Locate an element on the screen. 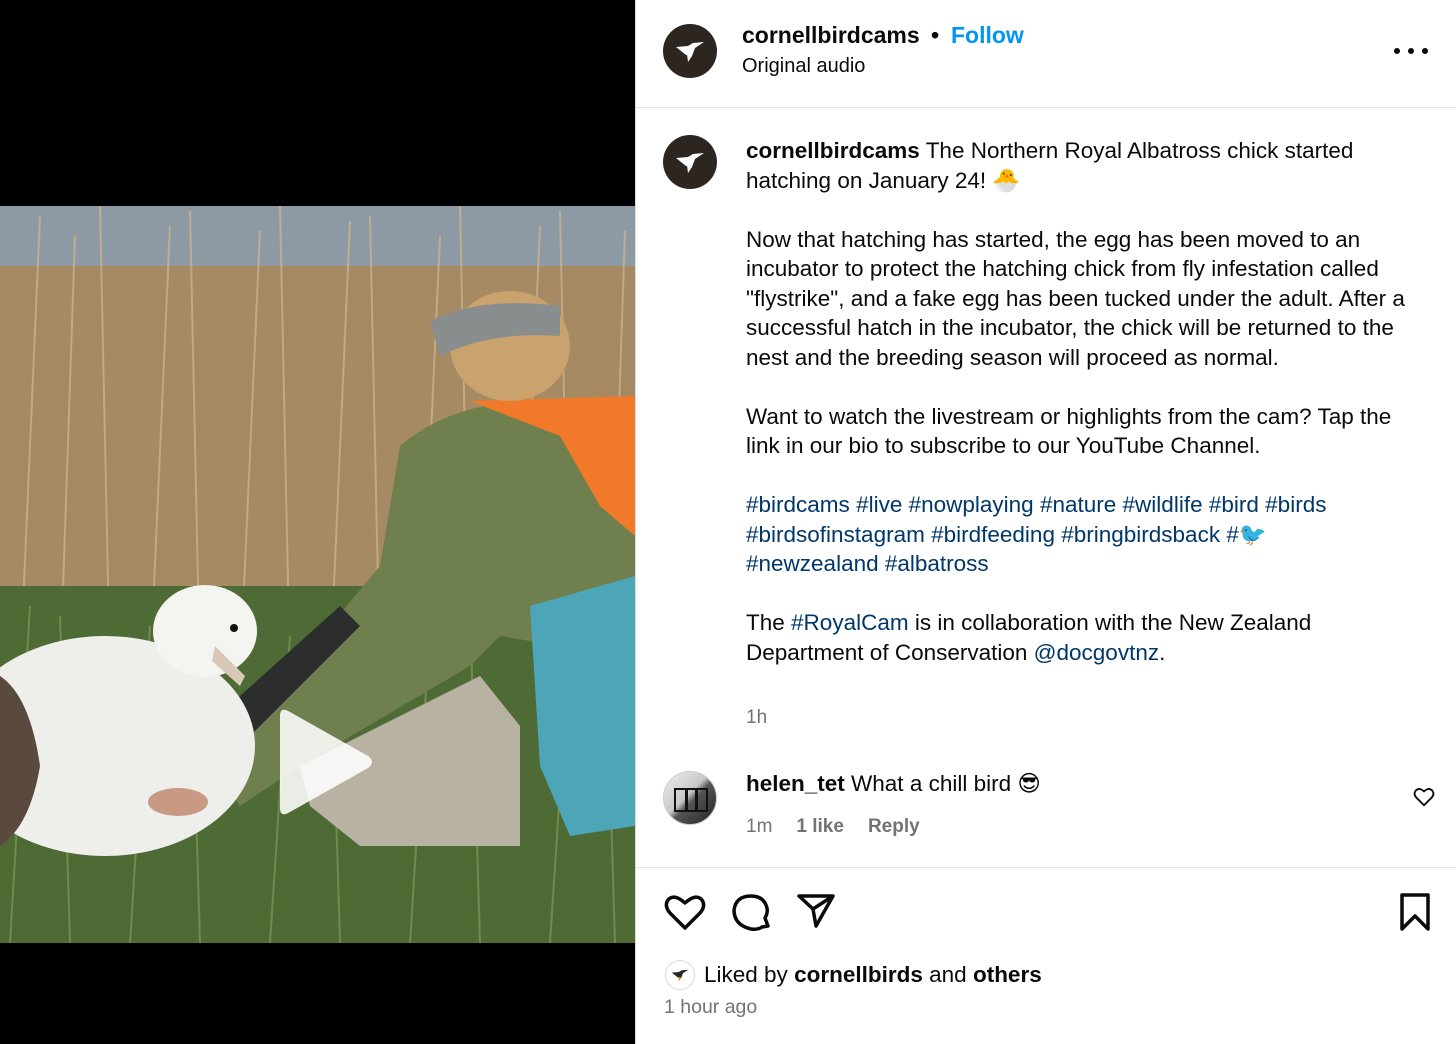  liked-user: cornellbirds is located at coordinates (858, 974).